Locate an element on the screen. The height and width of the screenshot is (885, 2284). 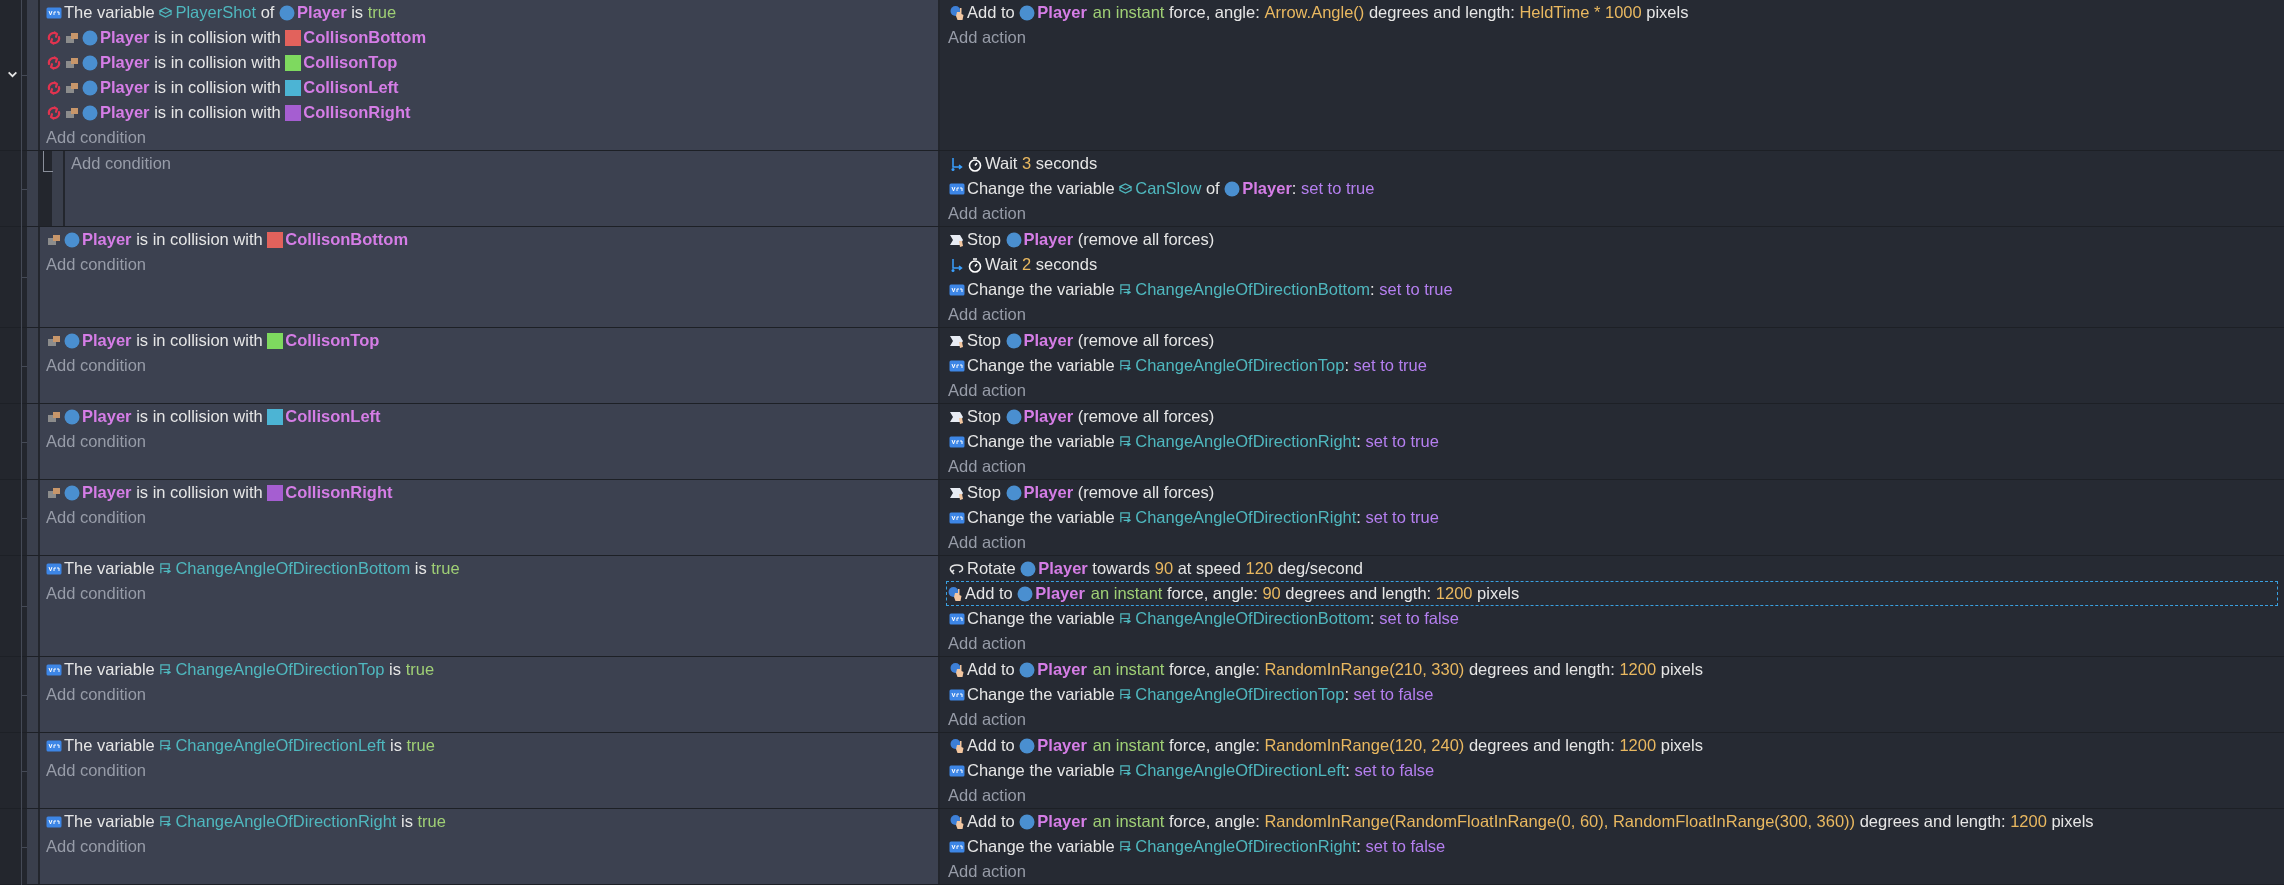
object-name: CollisonLeft is located at coordinates (333, 416).